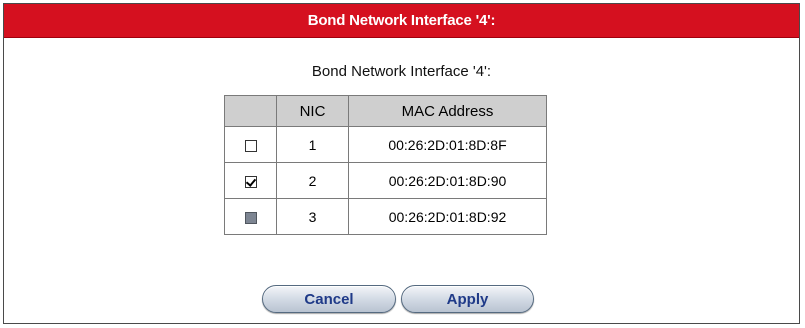 Image resolution: width=805 pixels, height=328 pixels. Describe the element at coordinates (401, 21) in the screenshot. I see `dialog-title: Bond Network Interface '4':` at that location.